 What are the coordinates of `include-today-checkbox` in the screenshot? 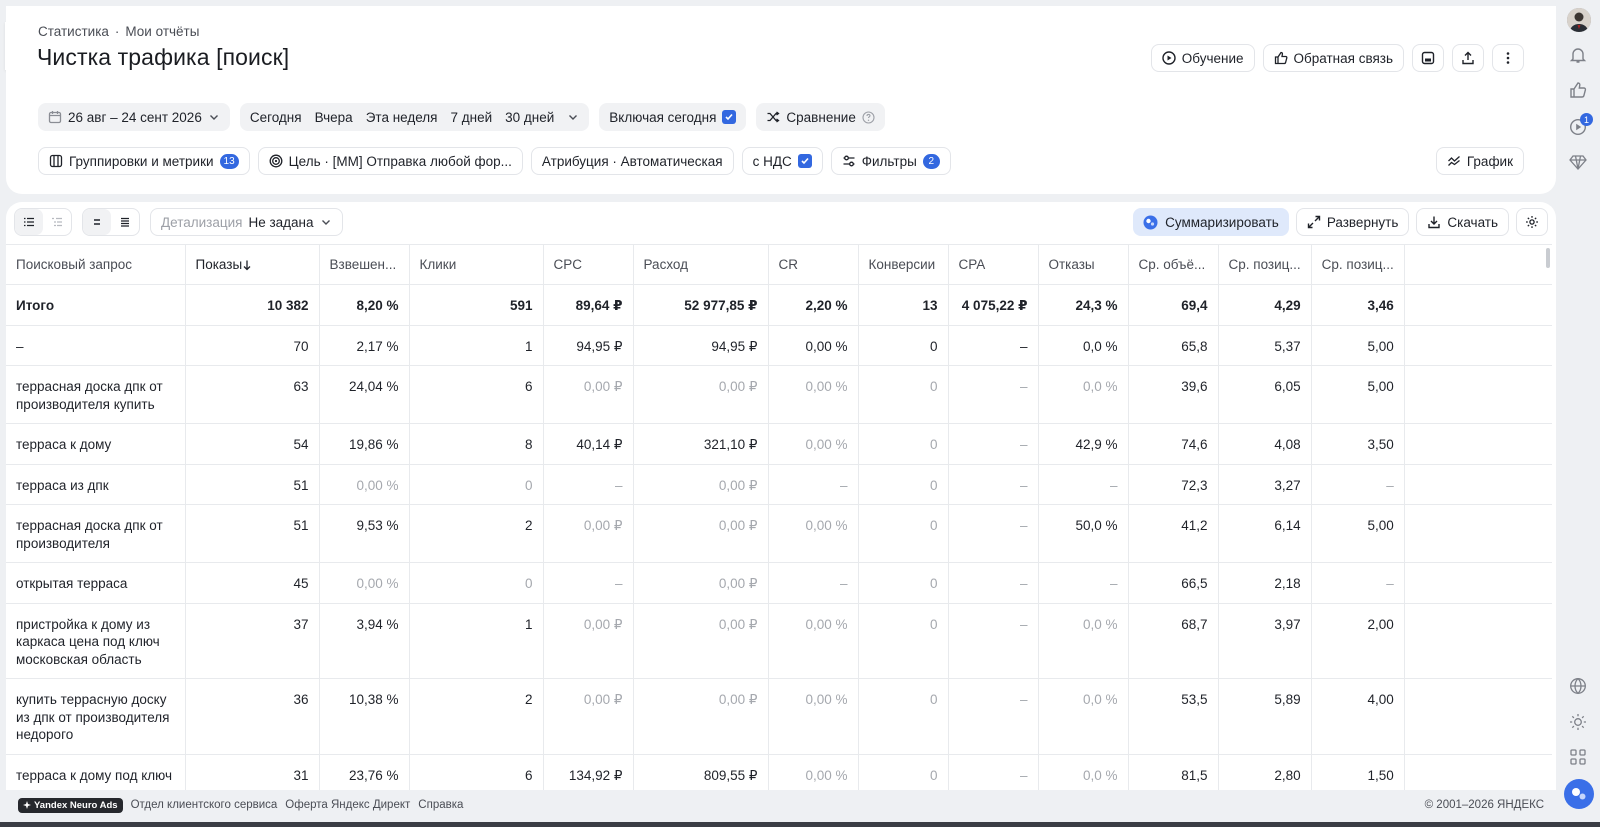 It's located at (729, 117).